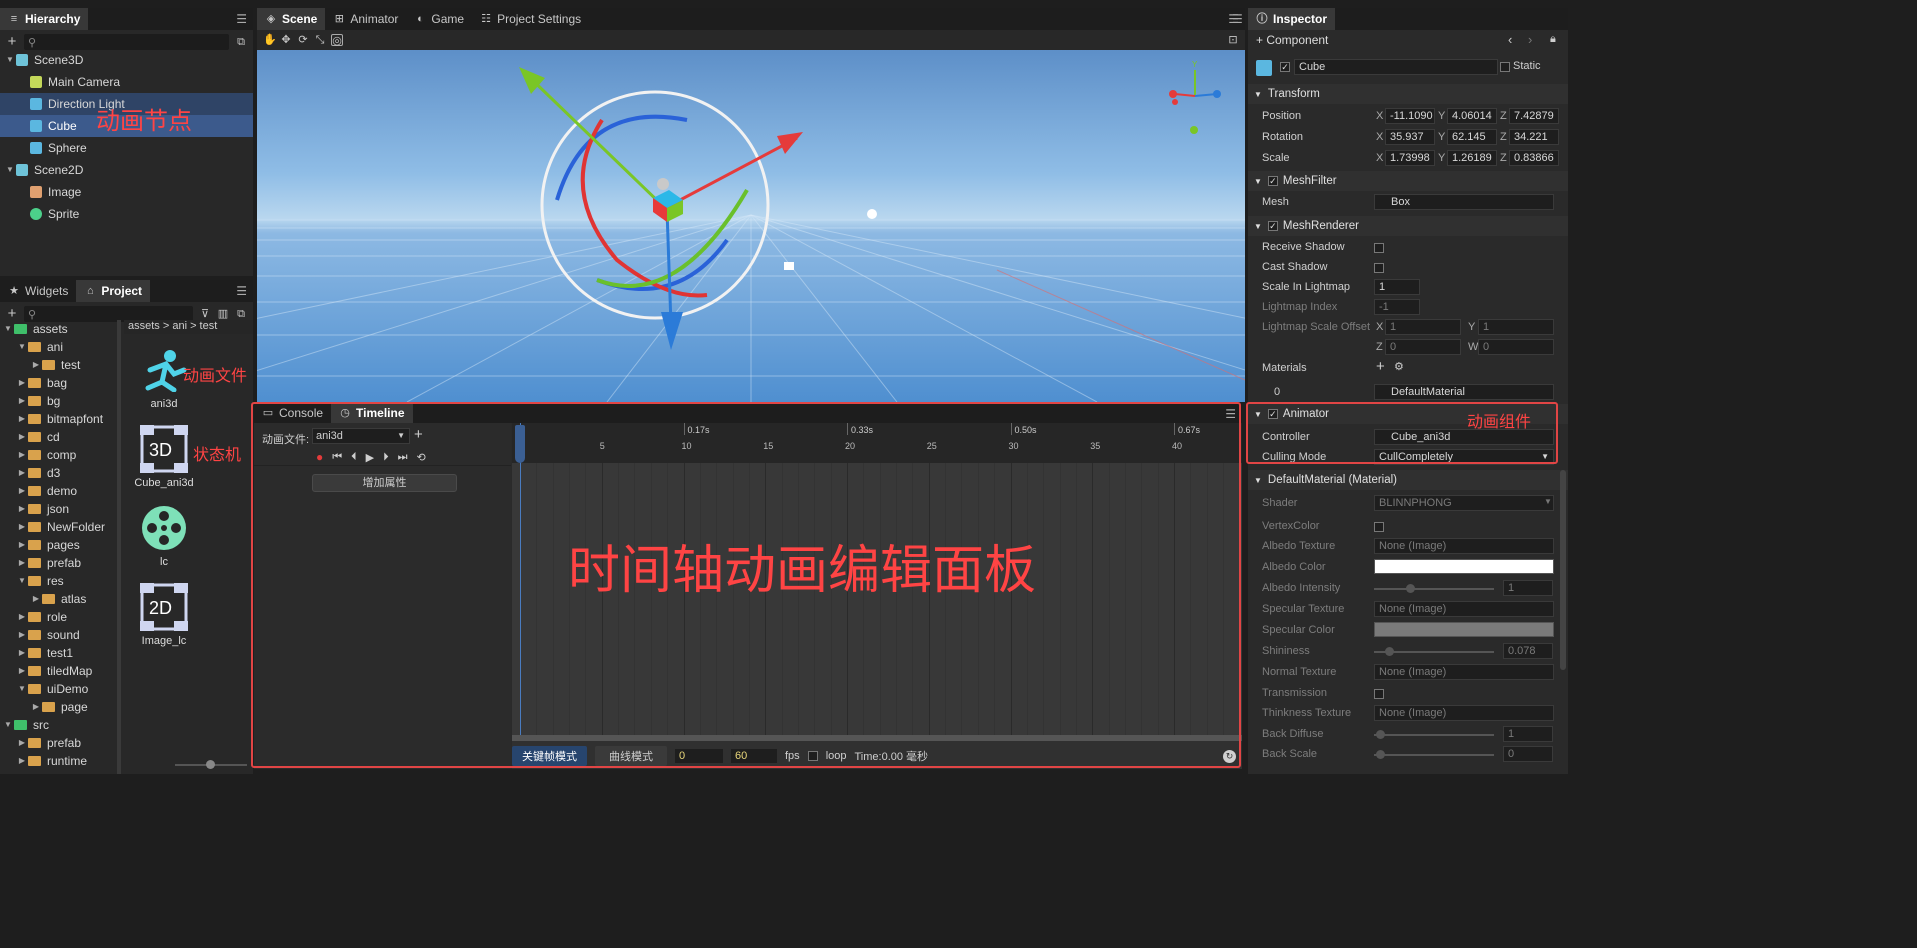 This screenshot has width=1917, height=948. I want to click on static-checkbox, so click(1505, 67).